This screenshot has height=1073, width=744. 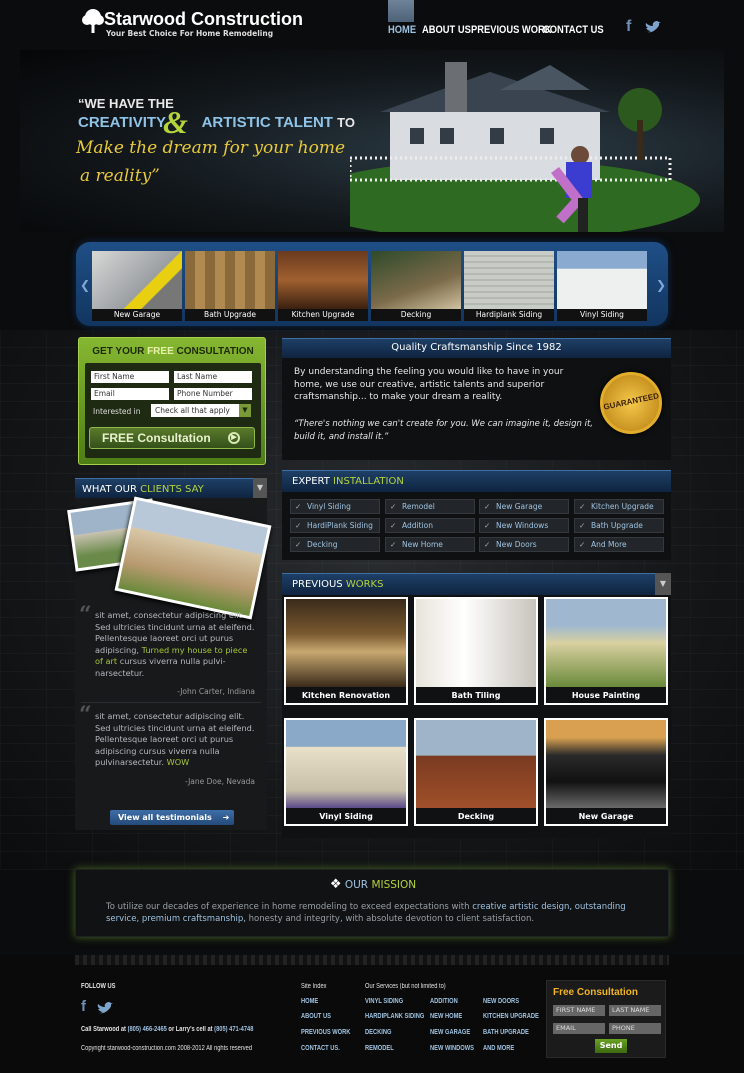 What do you see at coordinates (323, 286) in the screenshot?
I see `carousel-item: Kitchen Upgrade` at bounding box center [323, 286].